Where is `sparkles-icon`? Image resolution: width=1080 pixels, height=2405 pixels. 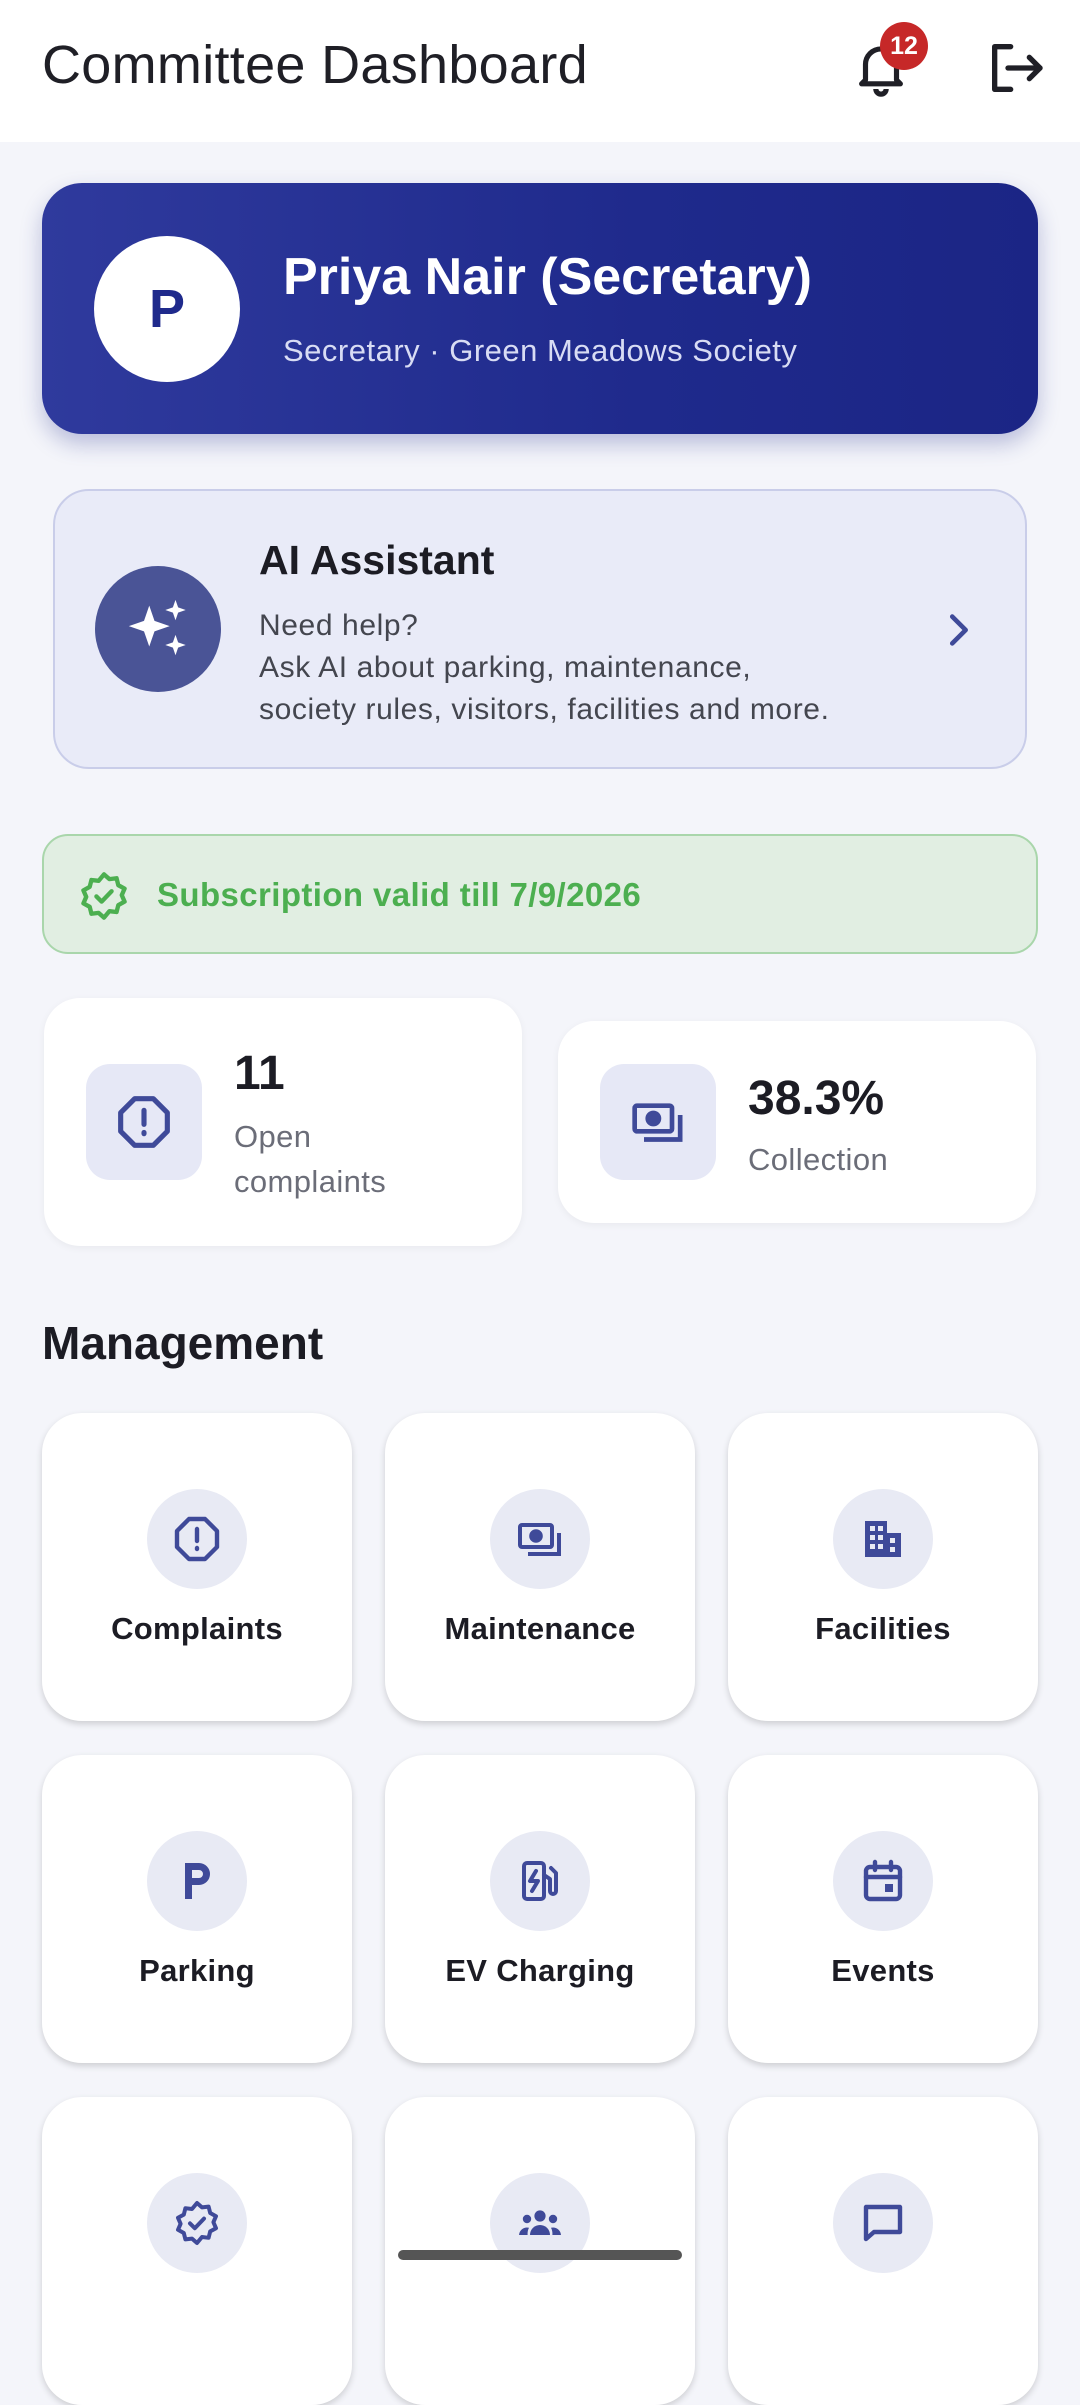
sparkles-icon is located at coordinates (157, 627).